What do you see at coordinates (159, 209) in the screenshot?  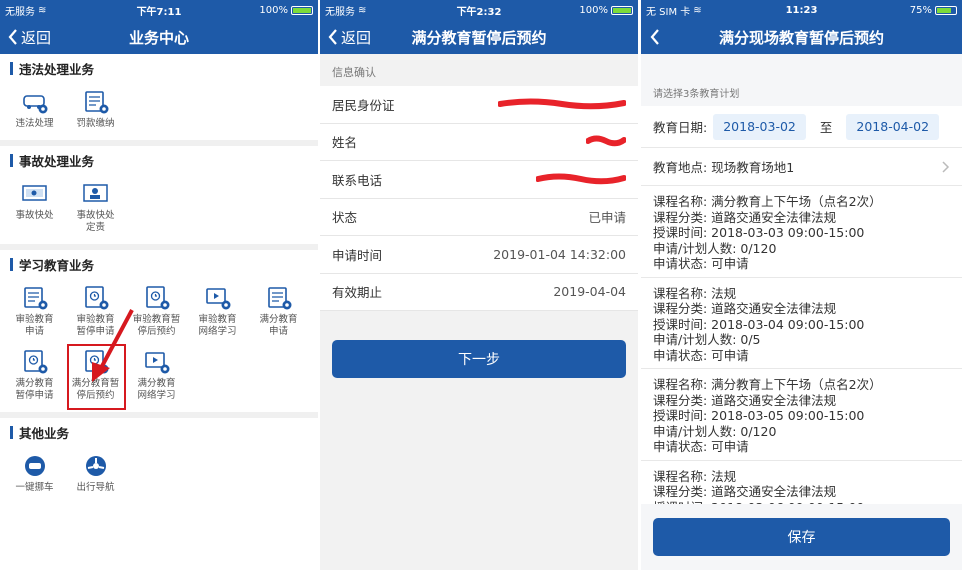 I see `service-grid: 事故快处 事故快处 定责` at bounding box center [159, 209].